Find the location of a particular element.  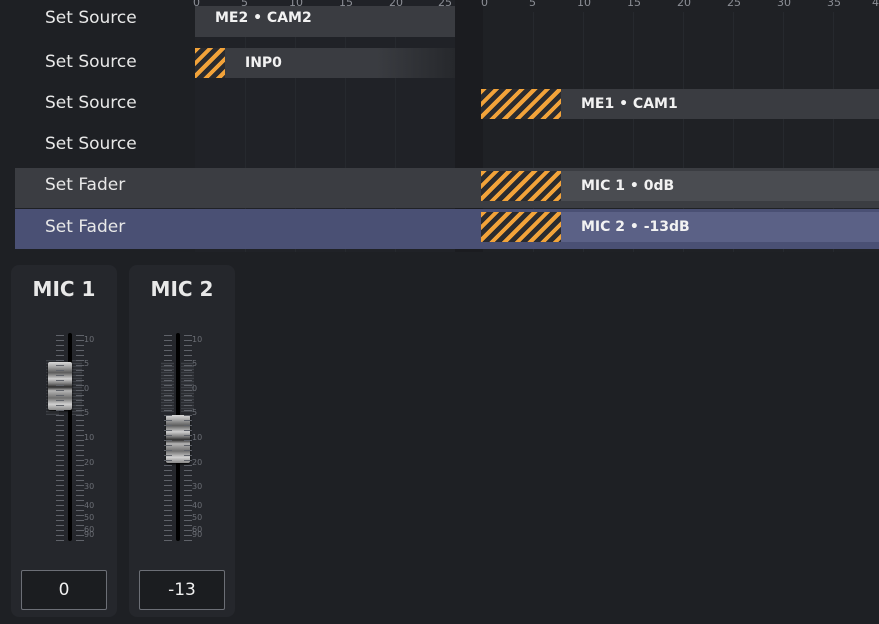

timeline-clip: MIC 1 • 0dB is located at coordinates (680, 186).